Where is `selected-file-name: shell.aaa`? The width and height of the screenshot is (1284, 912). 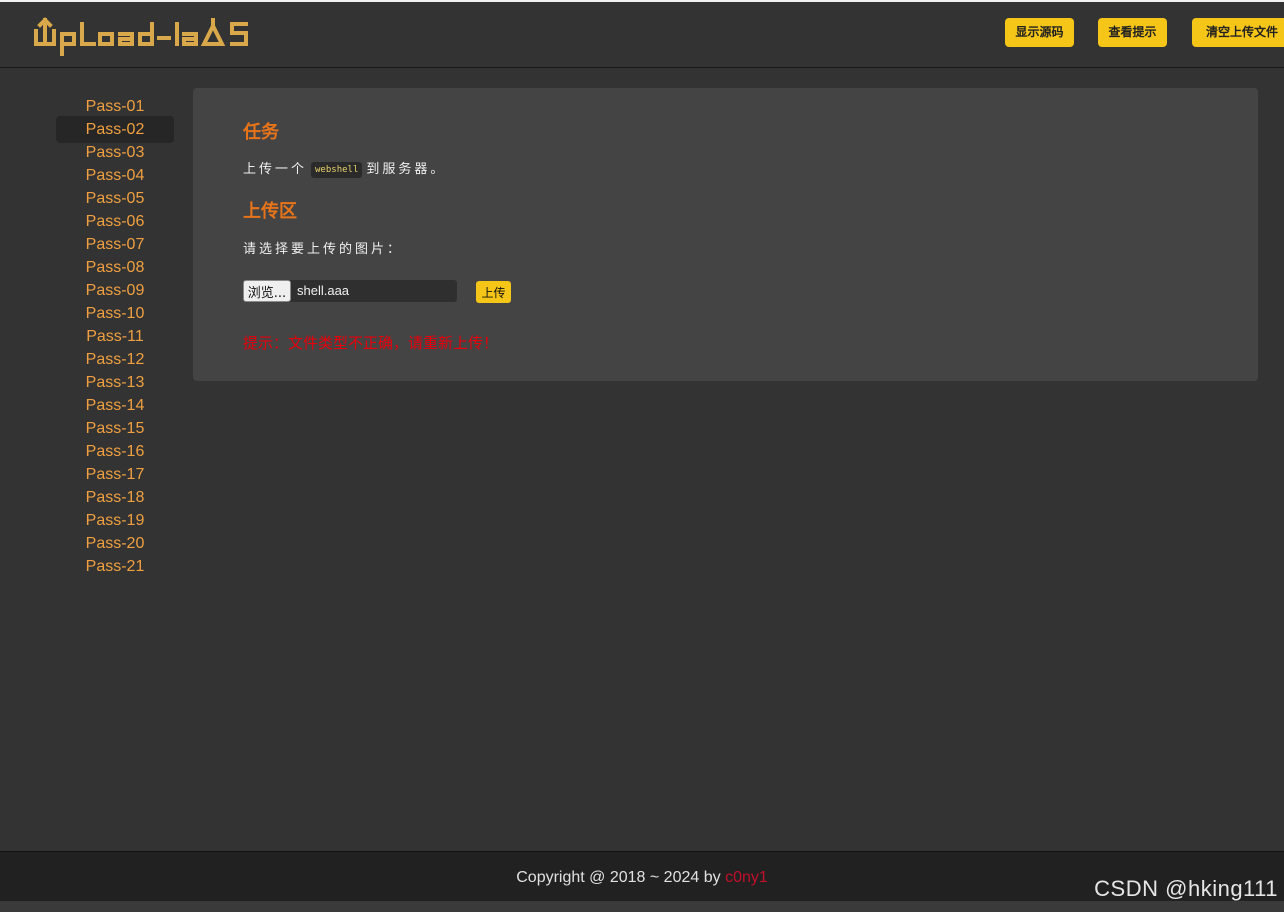
selected-file-name: shell.aaa is located at coordinates (323, 290).